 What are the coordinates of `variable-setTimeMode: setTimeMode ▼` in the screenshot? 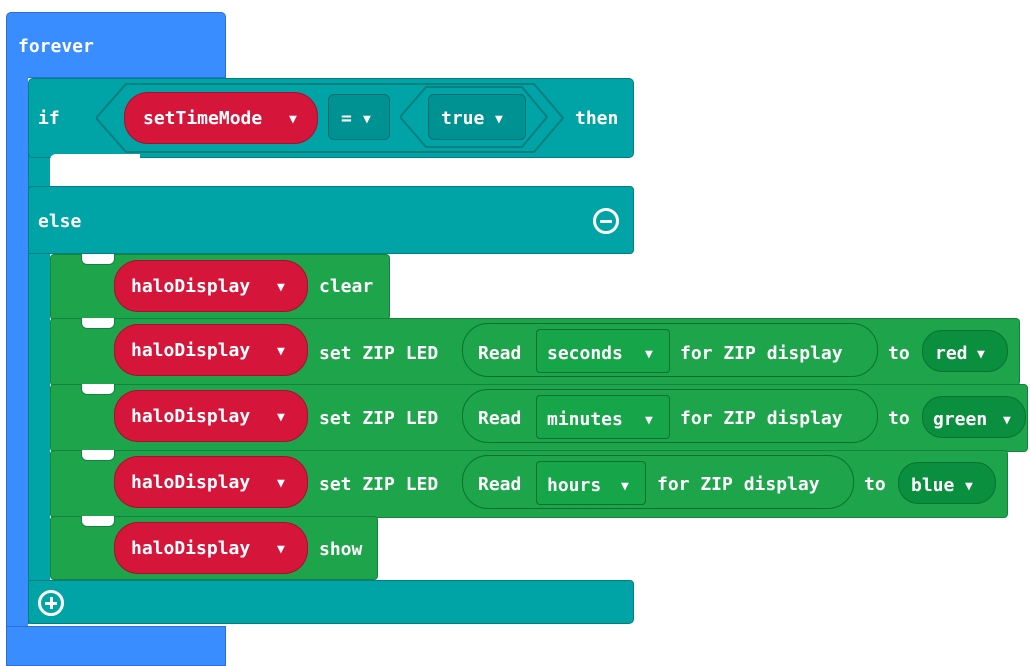 It's located at (221, 118).